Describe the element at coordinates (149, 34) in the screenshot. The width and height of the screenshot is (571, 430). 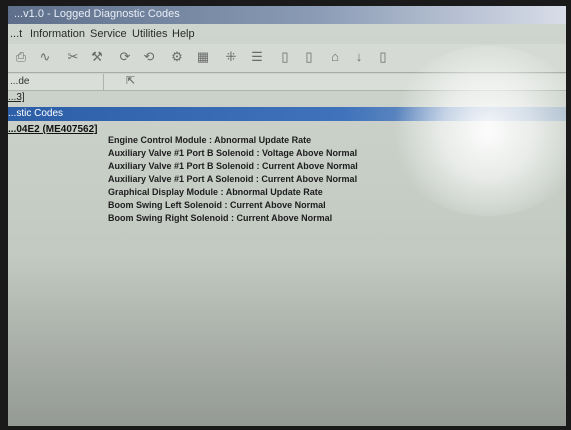
I see `menu-item-utilities: Utilities` at that location.